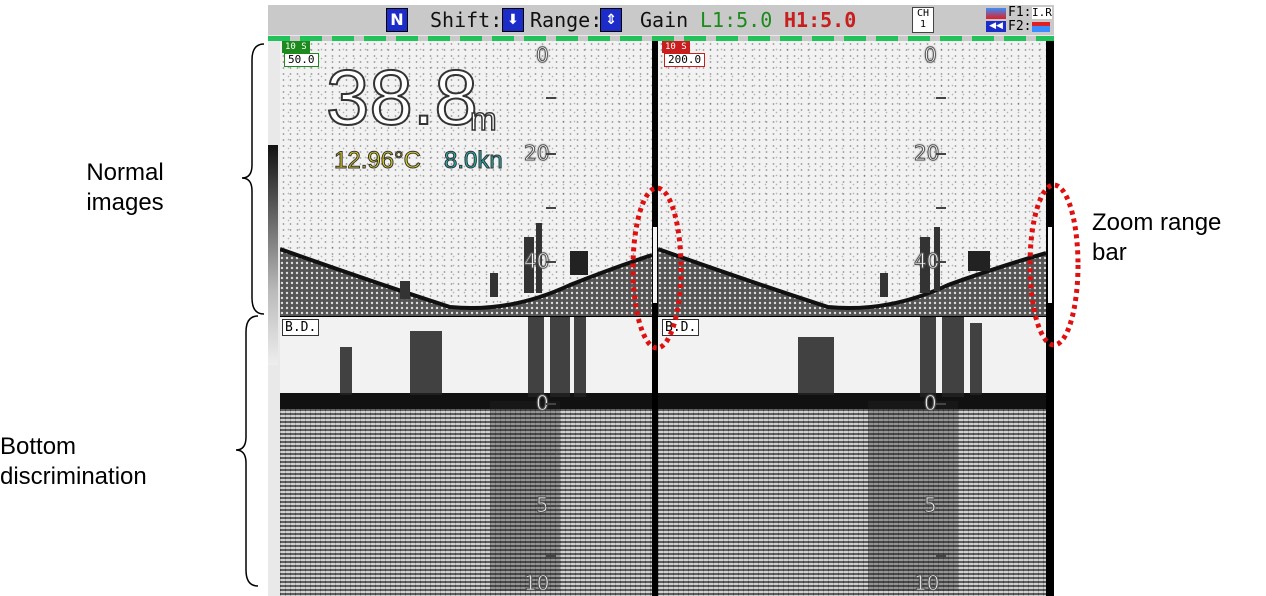  What do you see at coordinates (931, 55) in the screenshot?
I see `right-scale-0: 0` at bounding box center [931, 55].